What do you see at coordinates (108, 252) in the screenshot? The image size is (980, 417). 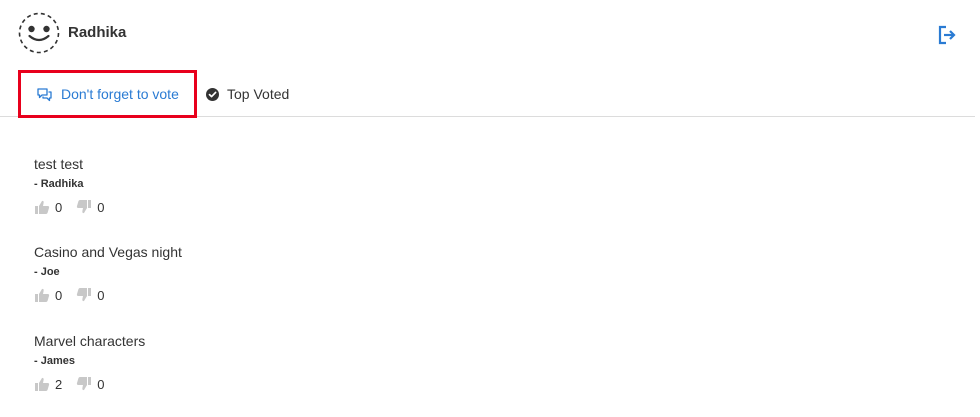 I see `idea-title: Casino and Vegas night` at bounding box center [108, 252].